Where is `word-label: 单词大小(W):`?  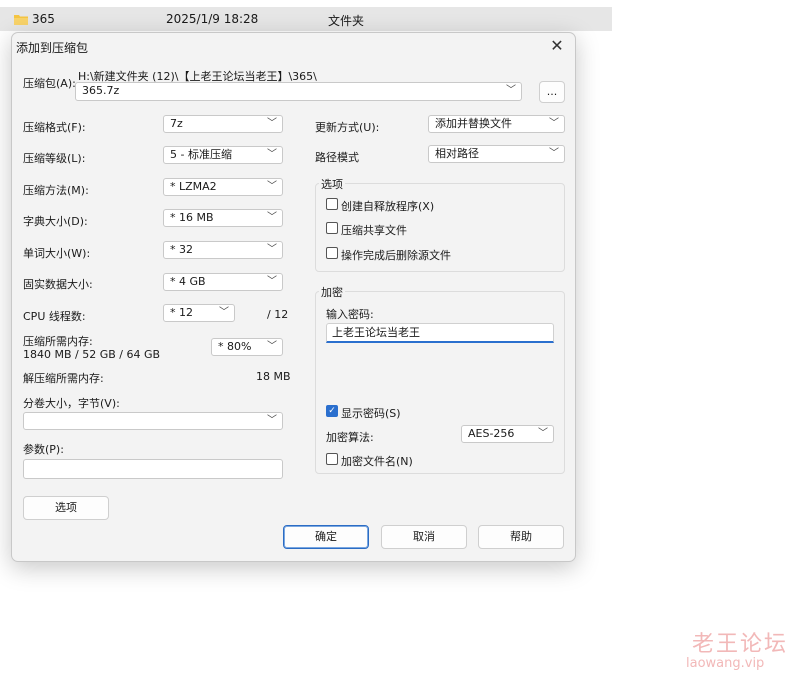
word-label: 单词大小(W): is located at coordinates (57, 253).